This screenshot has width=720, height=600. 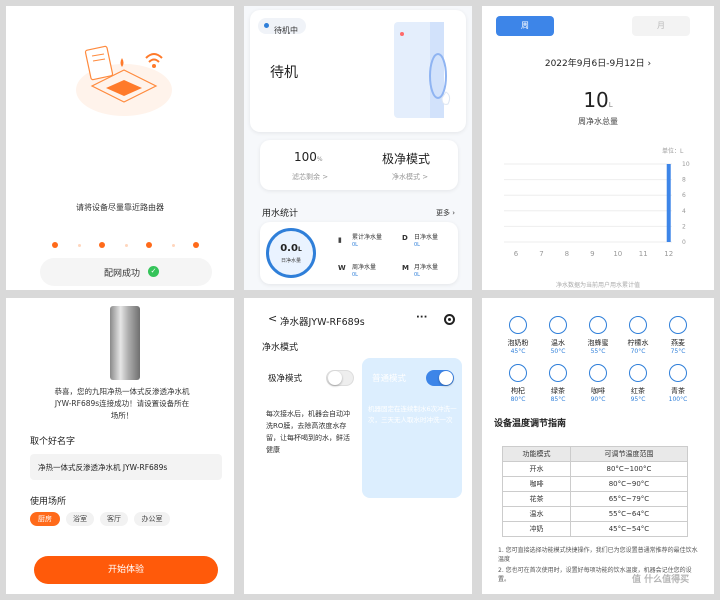 I want to click on day-label: 日净水量, so click(x=426, y=237).